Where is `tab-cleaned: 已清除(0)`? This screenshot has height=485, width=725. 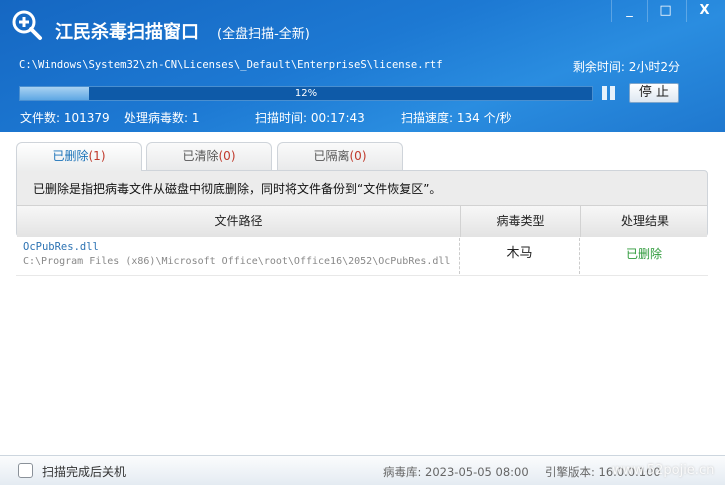 tab-cleaned: 已清除(0) is located at coordinates (209, 156).